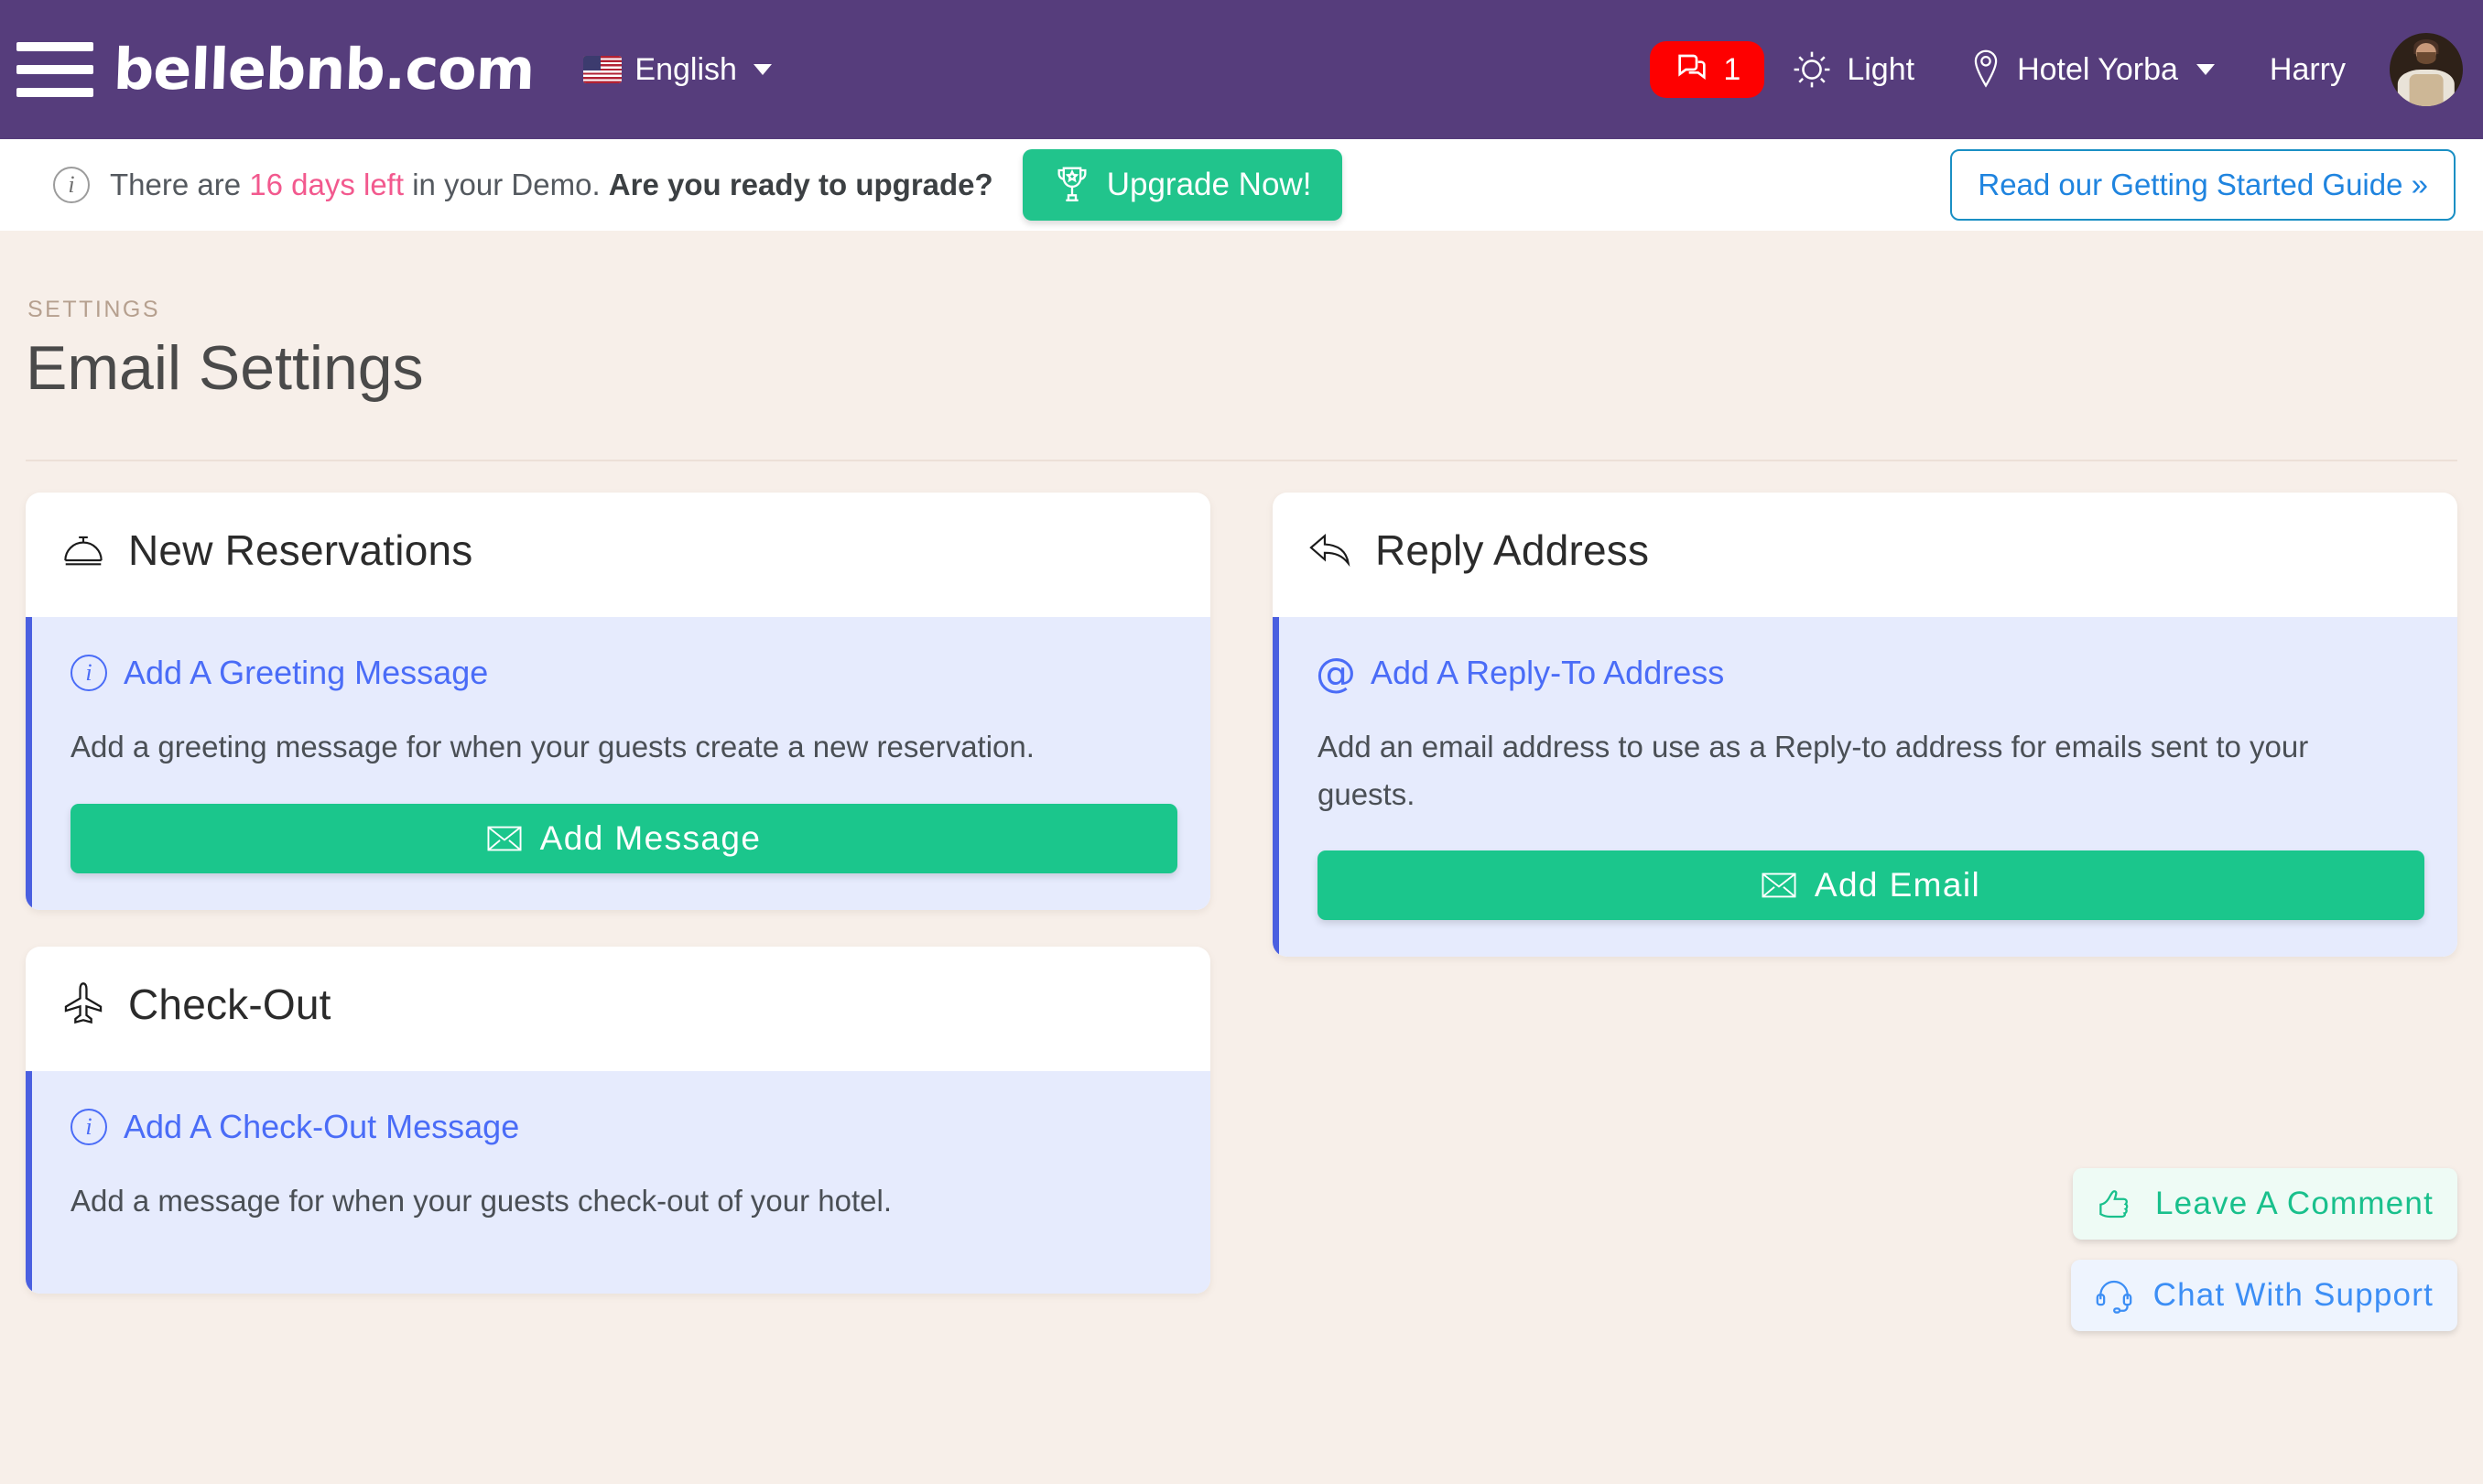  Describe the element at coordinates (1072, 185) in the screenshot. I see `trophy-icon` at that location.